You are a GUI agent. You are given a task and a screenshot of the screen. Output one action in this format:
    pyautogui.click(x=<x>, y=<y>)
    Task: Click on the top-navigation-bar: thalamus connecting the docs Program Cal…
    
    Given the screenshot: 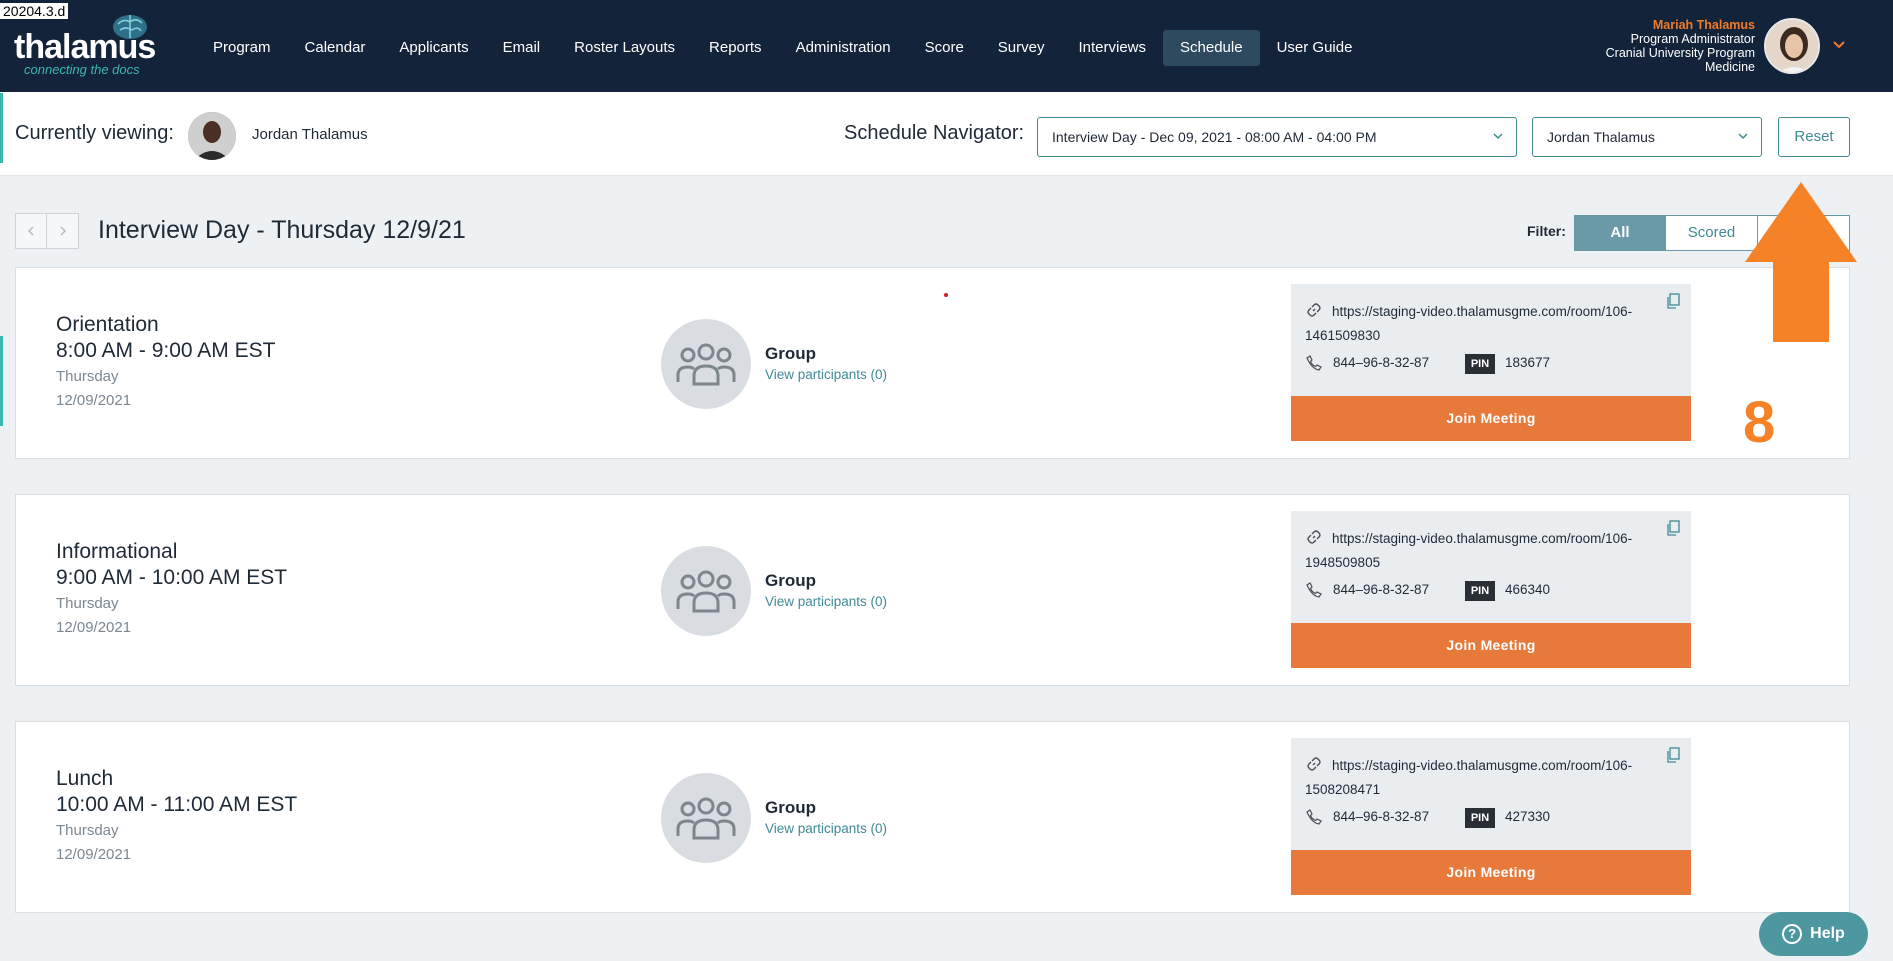 What is the action you would take?
    pyautogui.click(x=946, y=46)
    